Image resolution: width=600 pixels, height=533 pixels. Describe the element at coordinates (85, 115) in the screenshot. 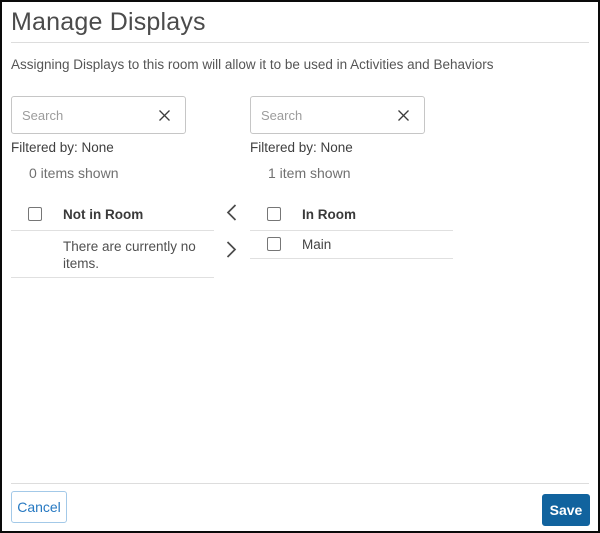

I see `not-in-room-search-input` at that location.